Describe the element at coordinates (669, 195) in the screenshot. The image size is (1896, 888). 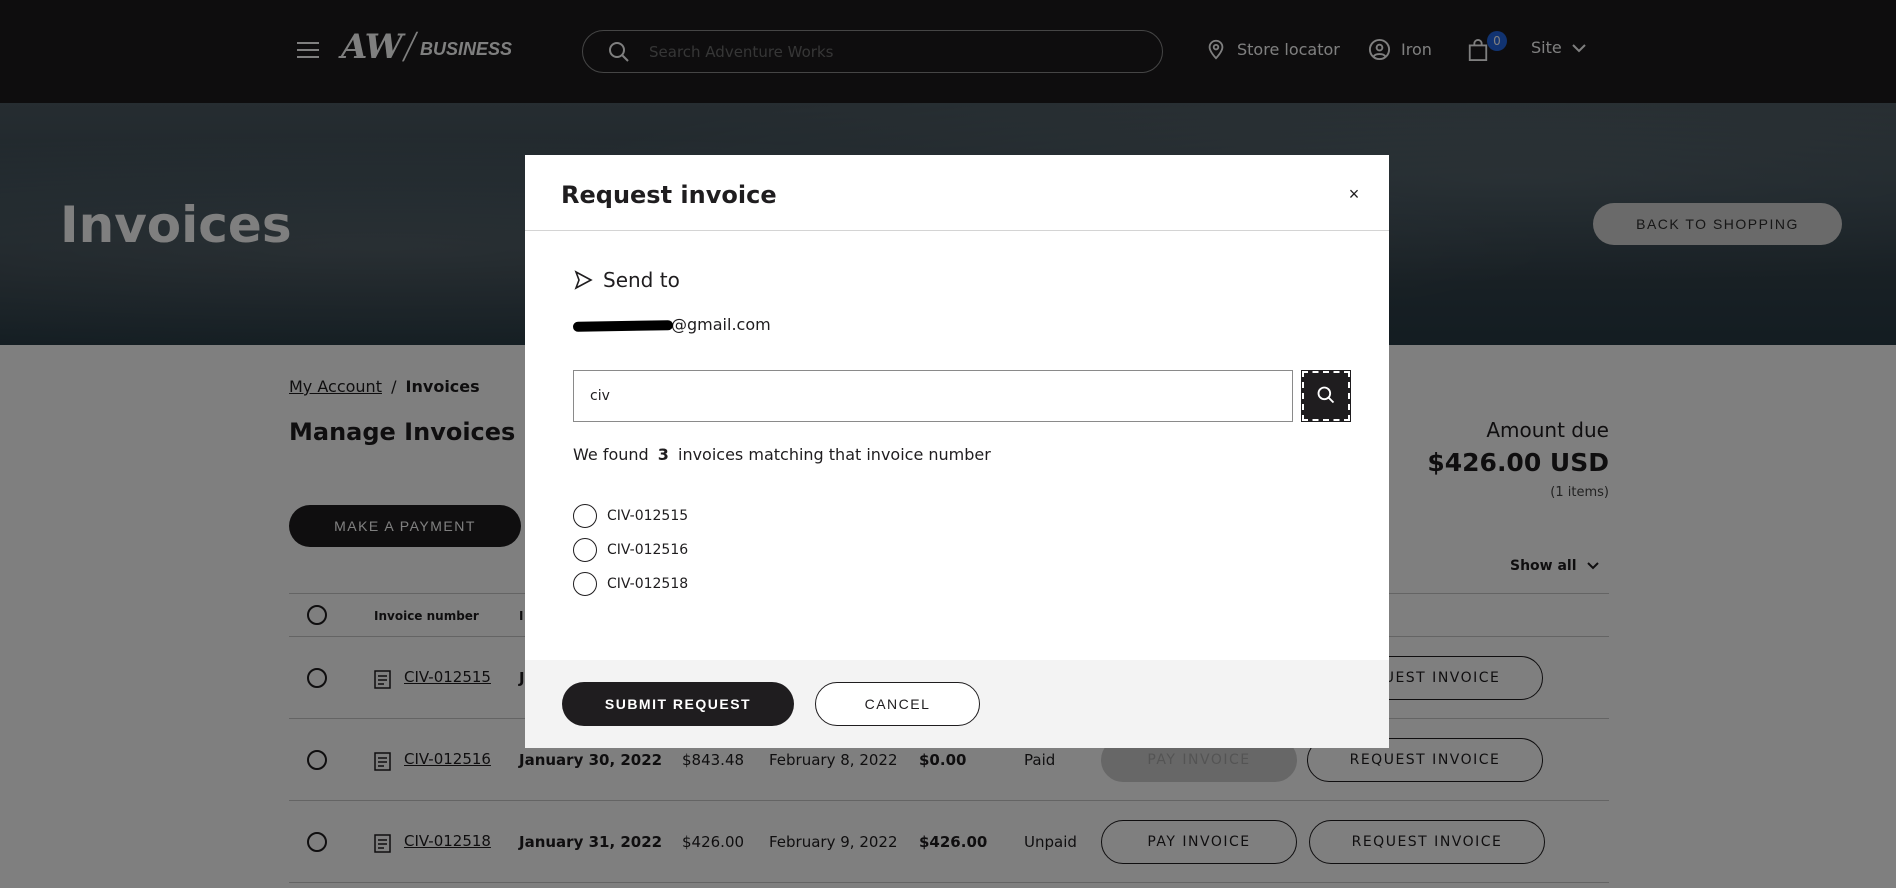
I see `dialog-title: Request invoice` at that location.